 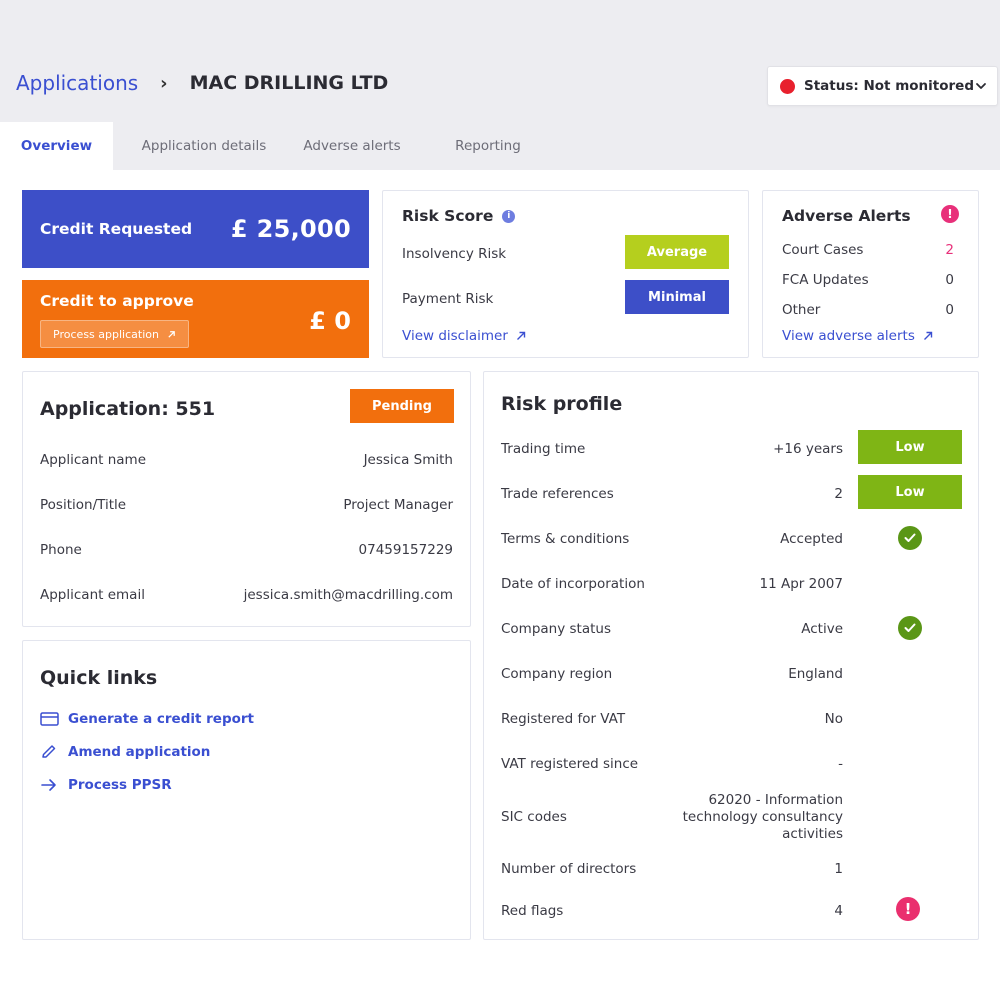 What do you see at coordinates (949, 250) in the screenshot?
I see `court-cases-count: 2` at bounding box center [949, 250].